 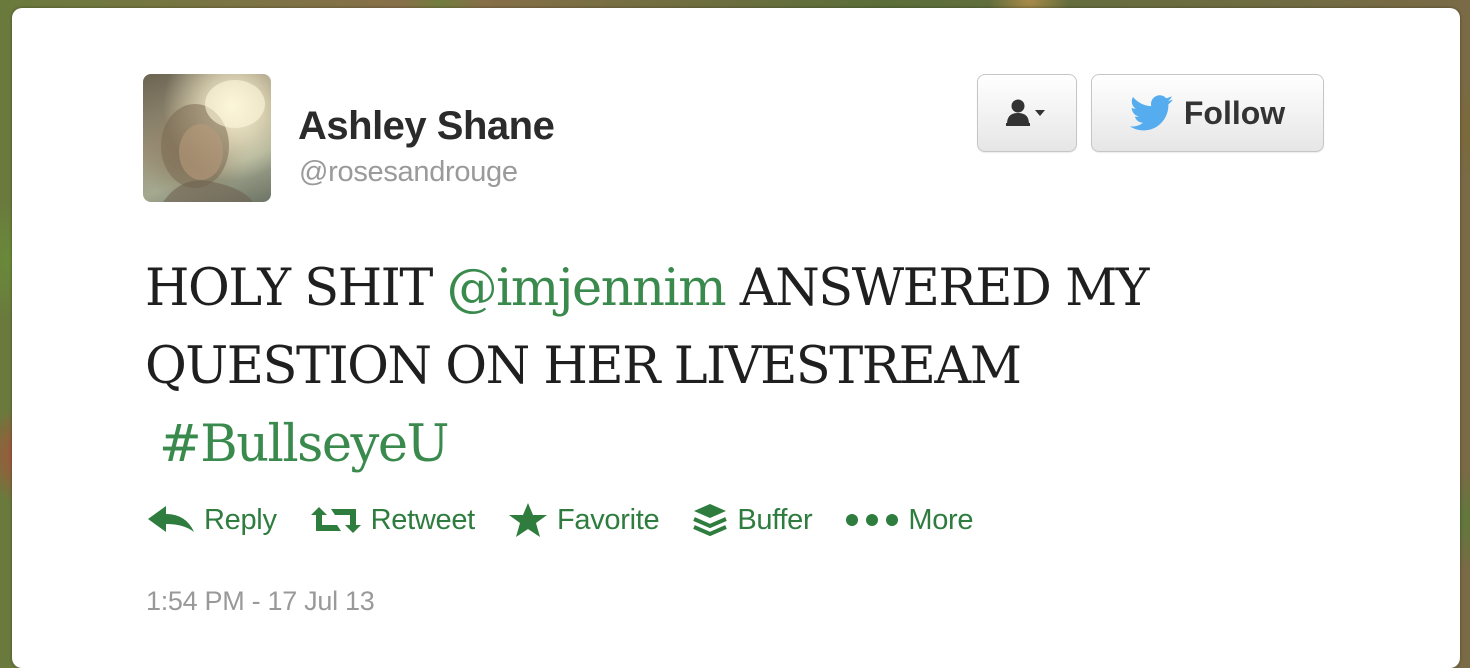 I want to click on mention-link: @imjennim, so click(x=587, y=288).